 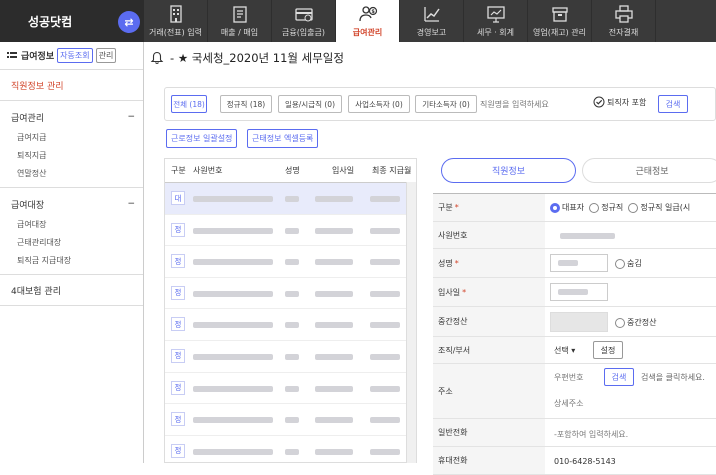 What do you see at coordinates (449, 292) in the screenshot?
I see `join-label: 입사일` at bounding box center [449, 292].